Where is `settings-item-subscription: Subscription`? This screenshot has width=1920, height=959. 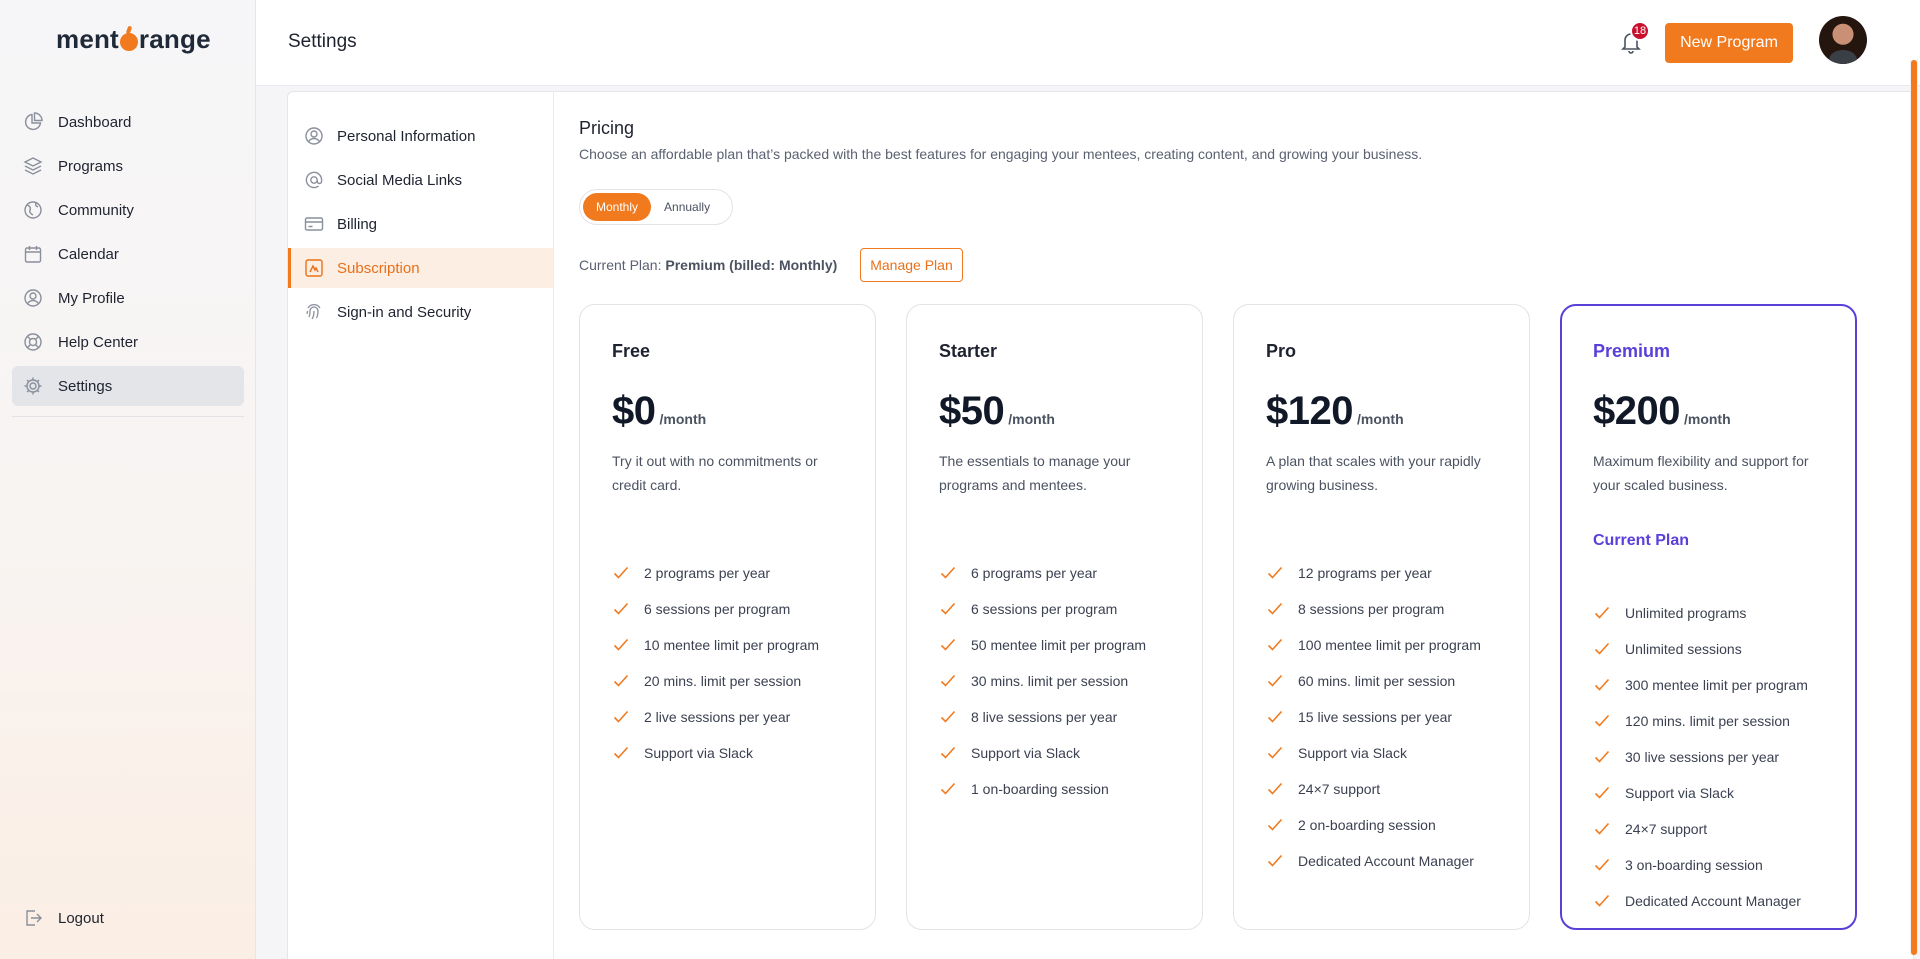 settings-item-subscription: Subscription is located at coordinates (420, 268).